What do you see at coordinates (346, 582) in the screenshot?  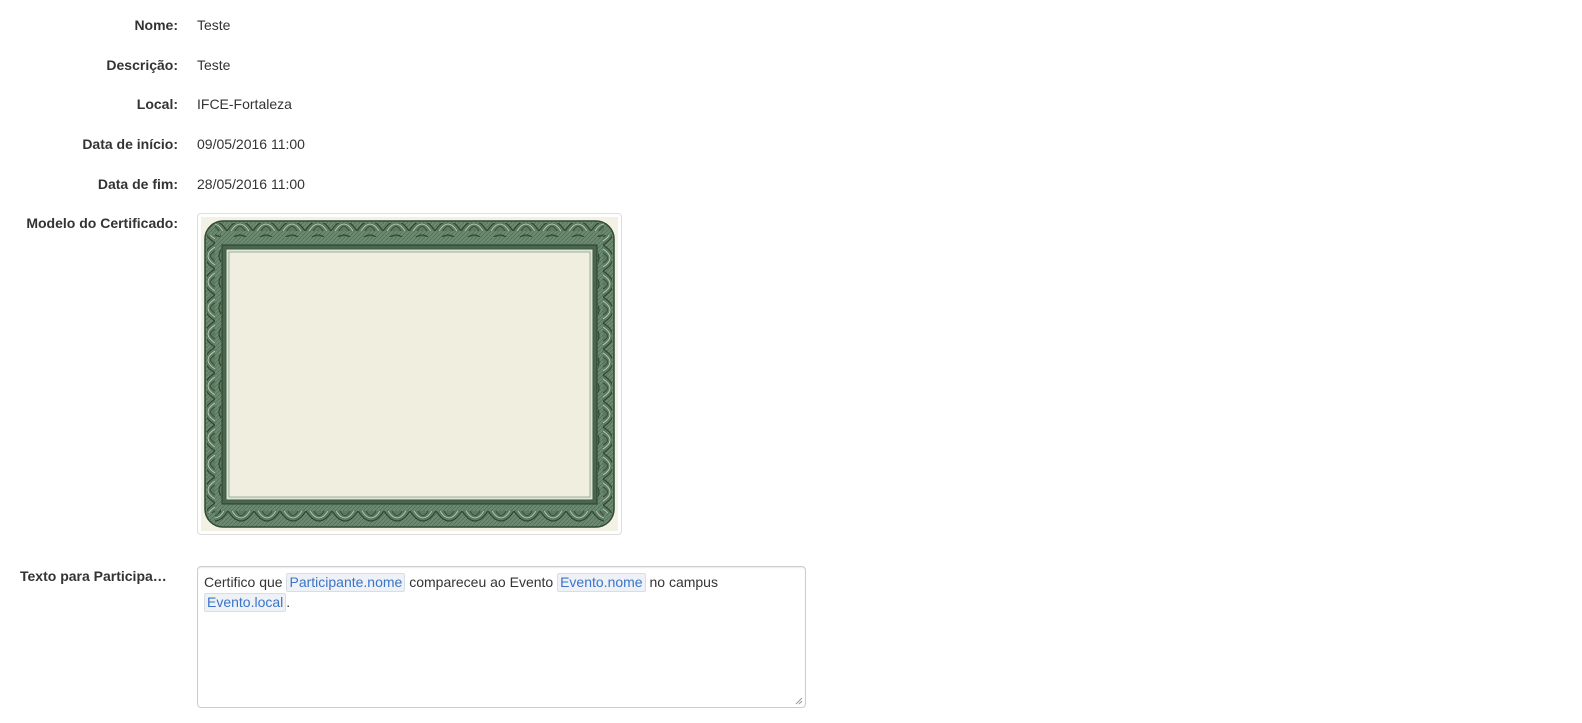 I see `variable-tag-participante-nome: Participante.nome` at bounding box center [346, 582].